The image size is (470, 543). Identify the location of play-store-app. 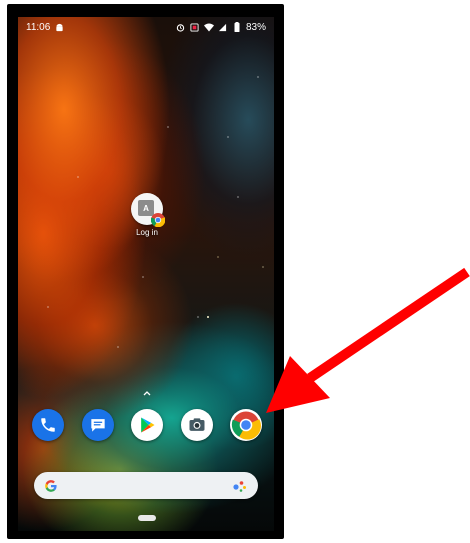
(147, 425).